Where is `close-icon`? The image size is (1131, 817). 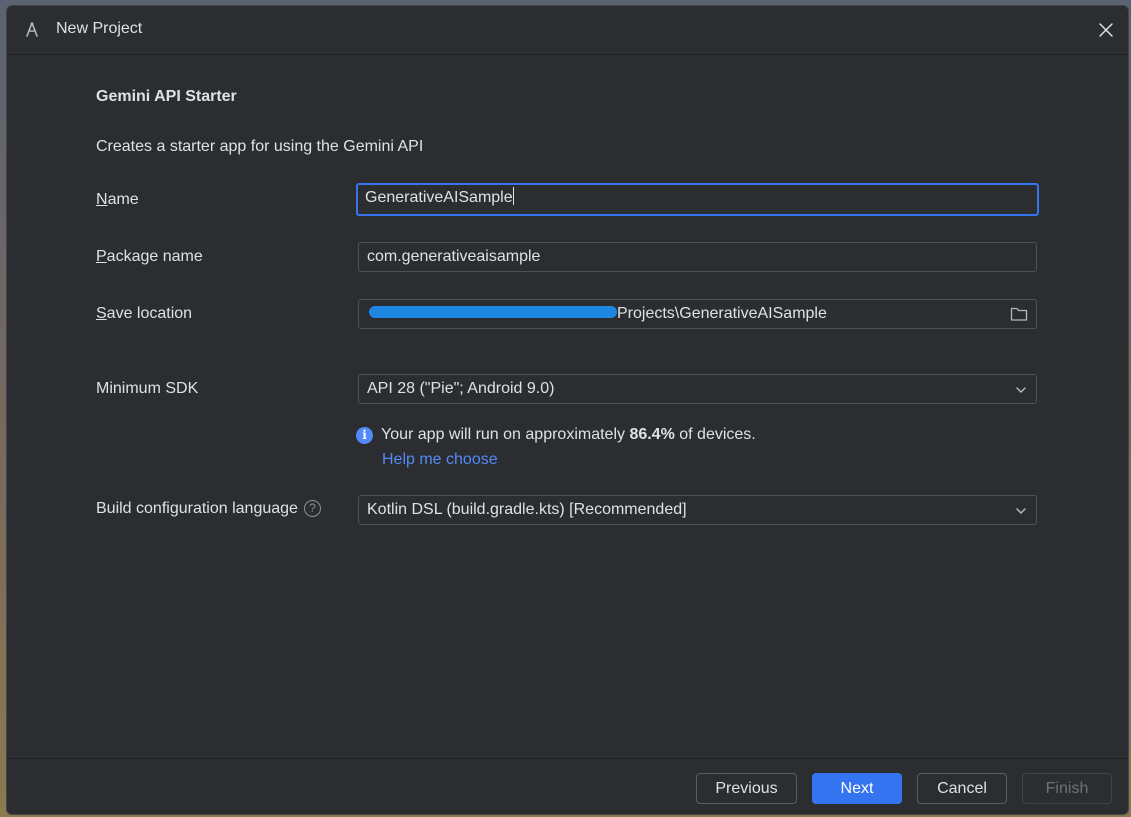
close-icon is located at coordinates (1106, 30).